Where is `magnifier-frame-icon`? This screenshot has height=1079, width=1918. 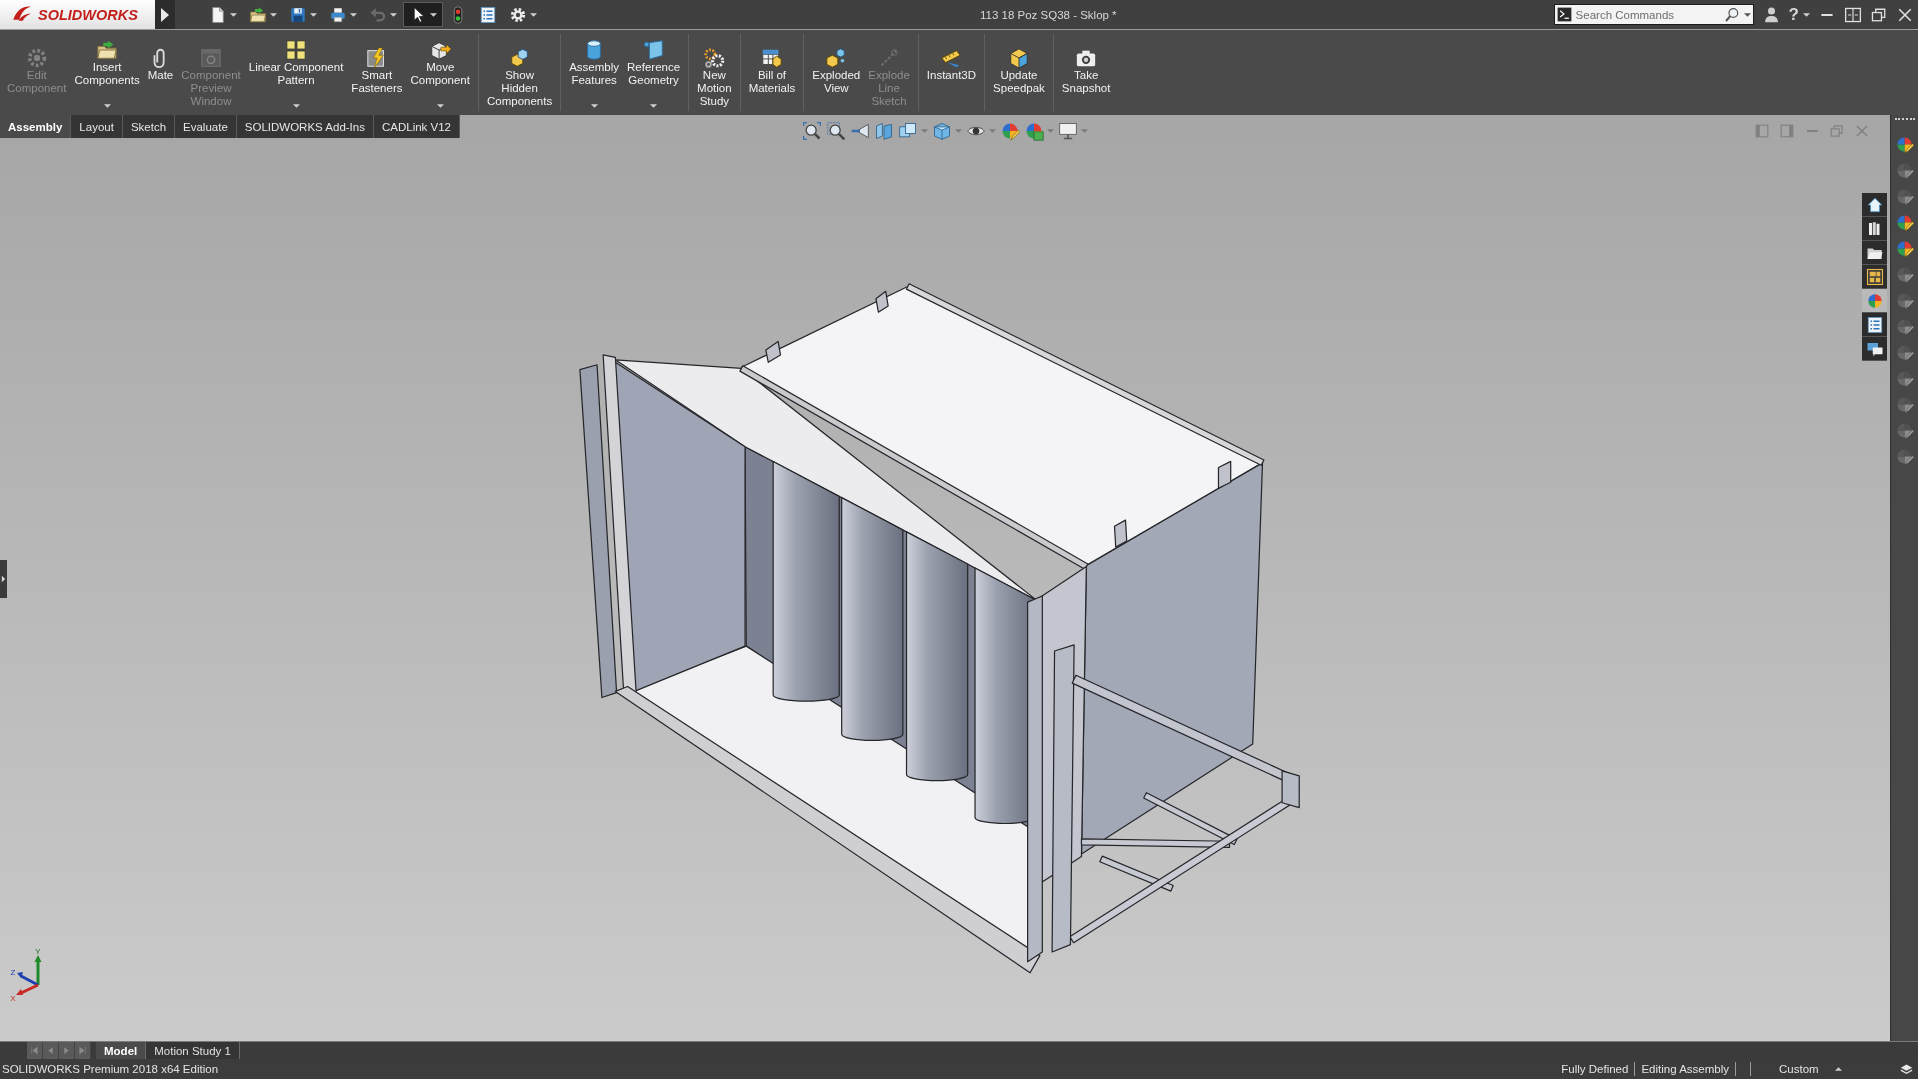 magnifier-frame-icon is located at coordinates (812, 131).